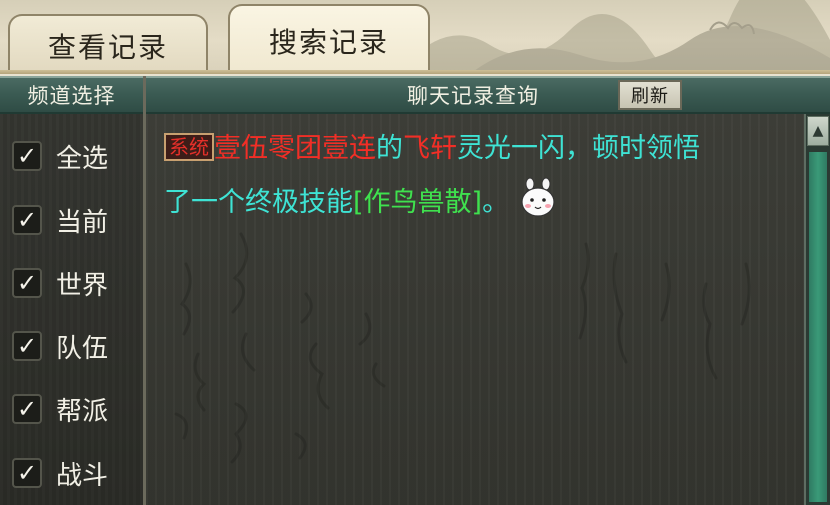  I want to click on channel-checkbox-all: ✓ 全选, so click(60, 156).